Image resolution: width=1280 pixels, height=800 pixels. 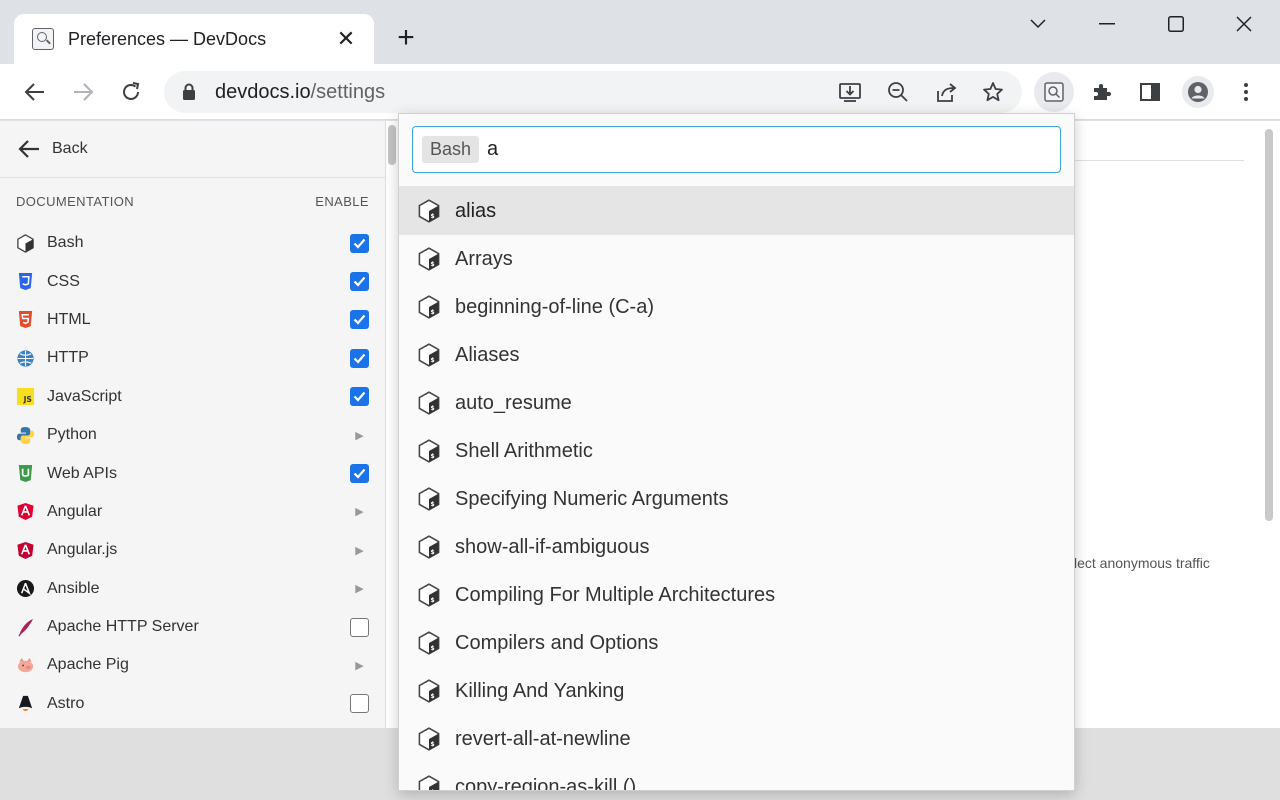 I want to click on web-apis-icon, so click(x=25, y=473).